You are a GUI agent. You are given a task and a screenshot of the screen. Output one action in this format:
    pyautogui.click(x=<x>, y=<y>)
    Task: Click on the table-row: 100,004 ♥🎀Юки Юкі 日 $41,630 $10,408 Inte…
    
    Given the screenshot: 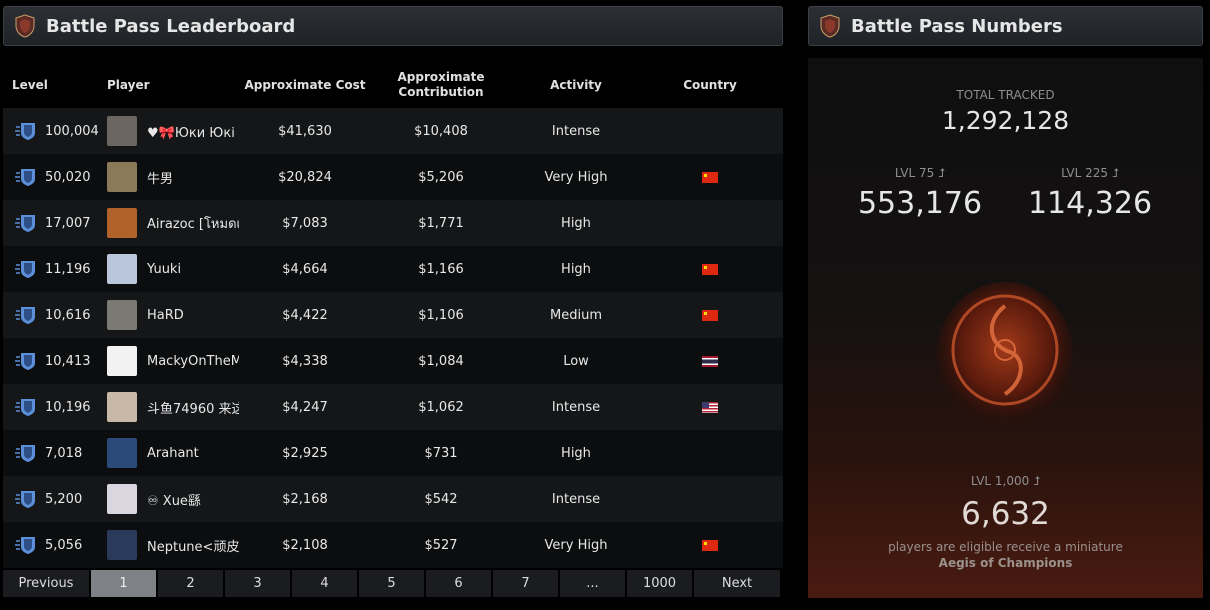 What is the action you would take?
    pyautogui.click(x=393, y=131)
    